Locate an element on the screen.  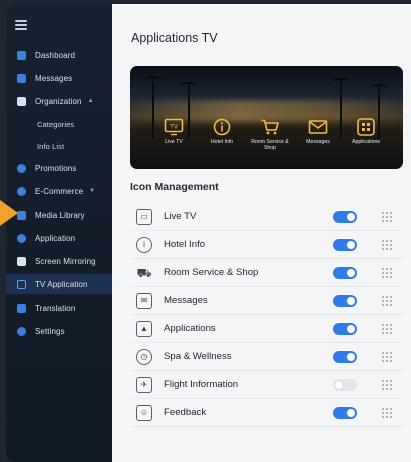
sidebar-subitem-categories: Categories is located at coordinates (59, 124).